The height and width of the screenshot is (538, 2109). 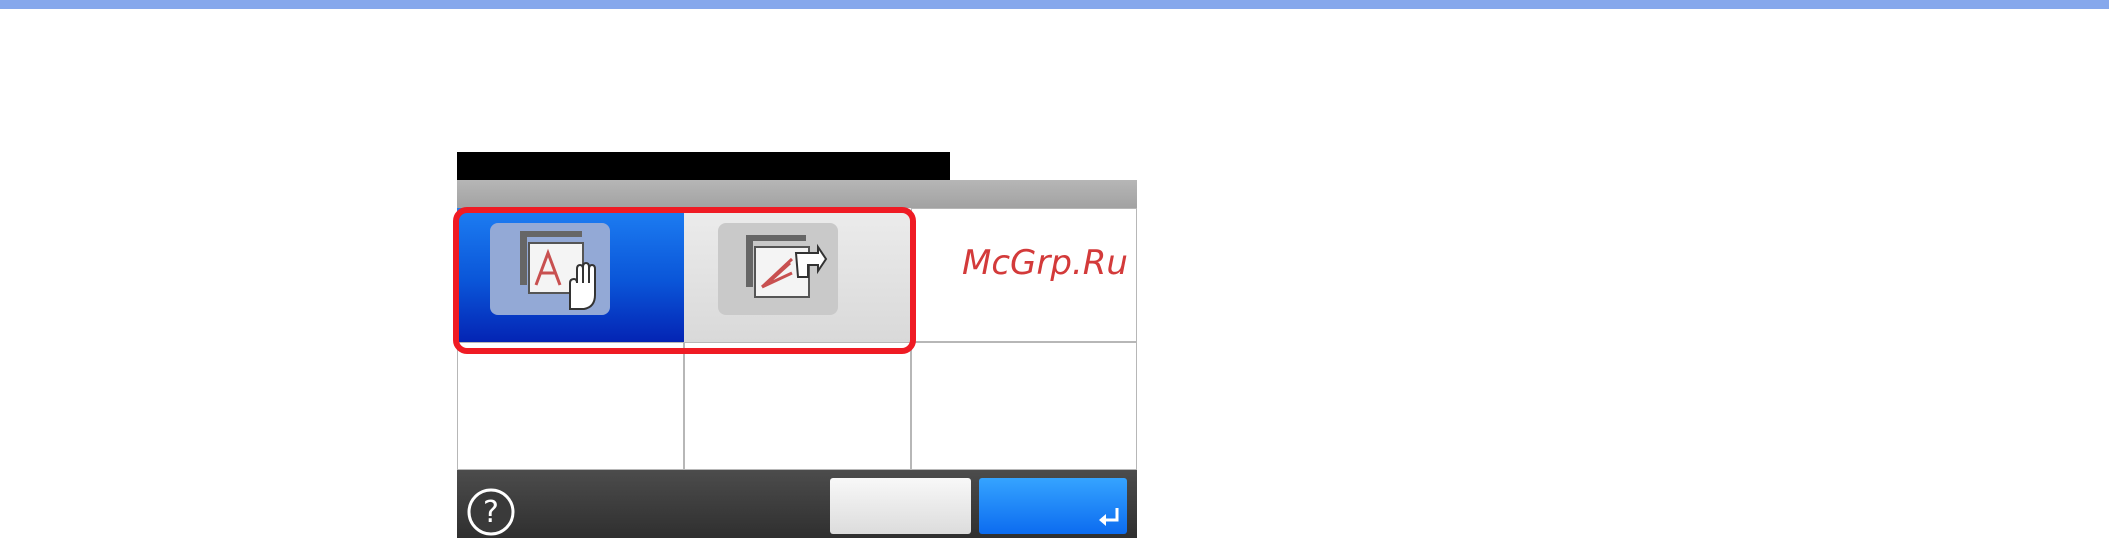 I want to click on help-circle-icon: ?, so click(x=491, y=512).